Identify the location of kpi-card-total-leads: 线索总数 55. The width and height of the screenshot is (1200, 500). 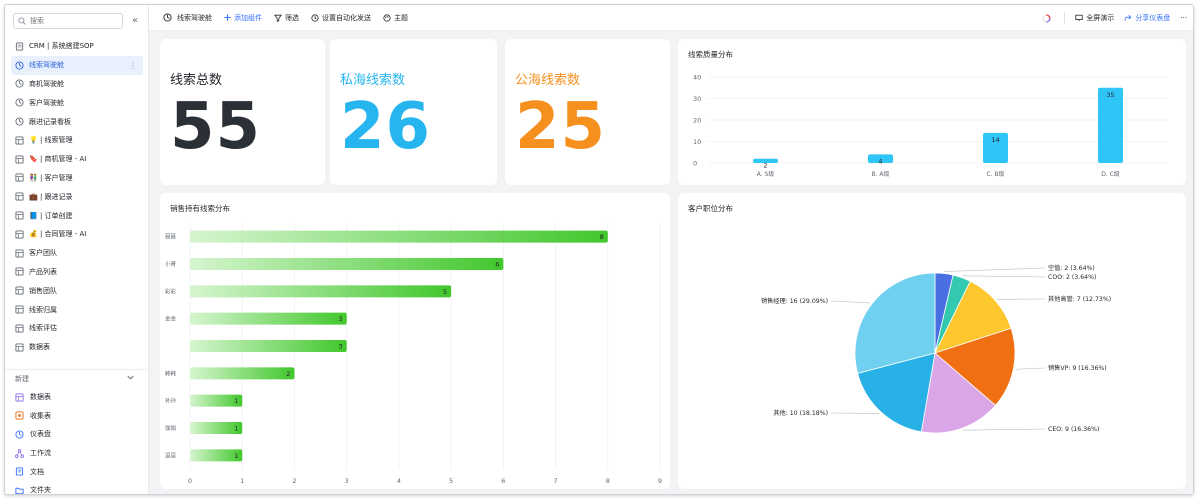
(242, 112).